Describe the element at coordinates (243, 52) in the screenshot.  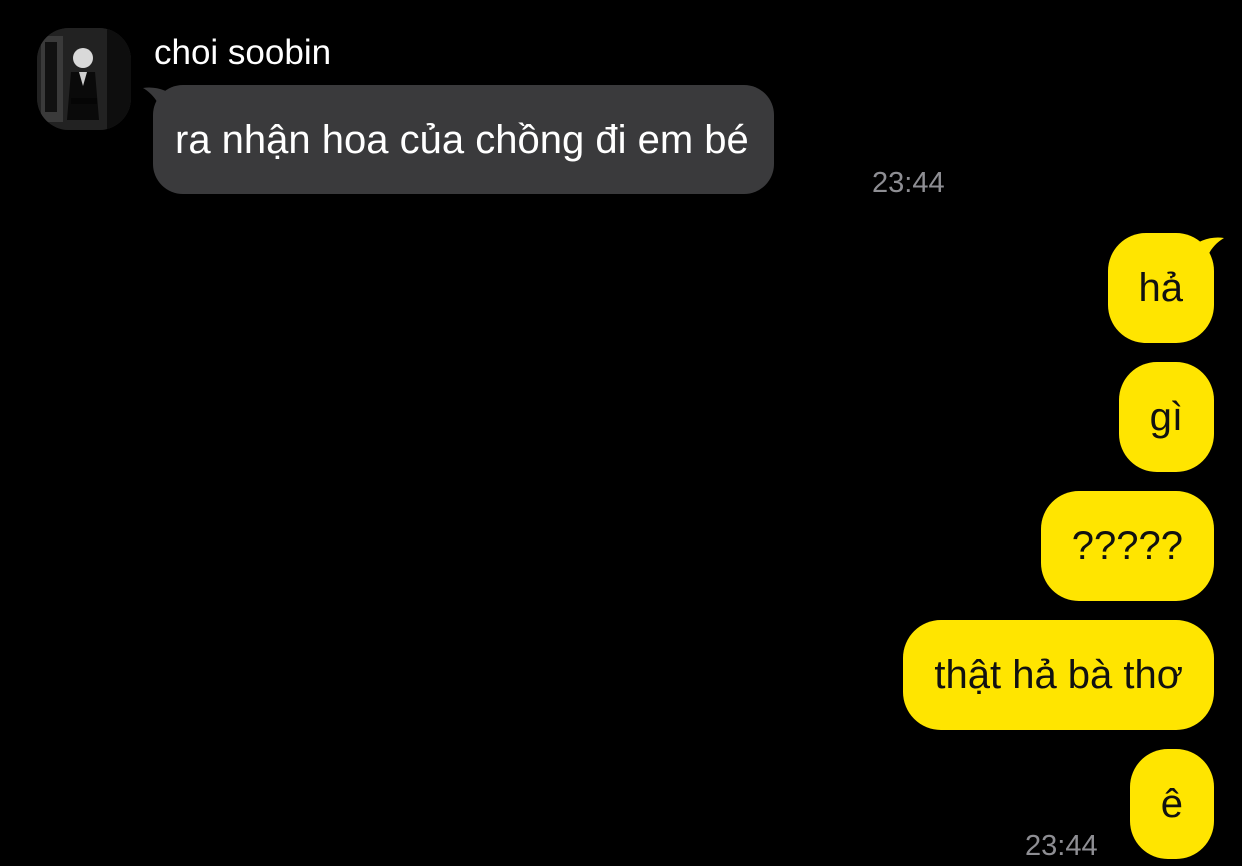
I see `contact-name: choi soobin` at that location.